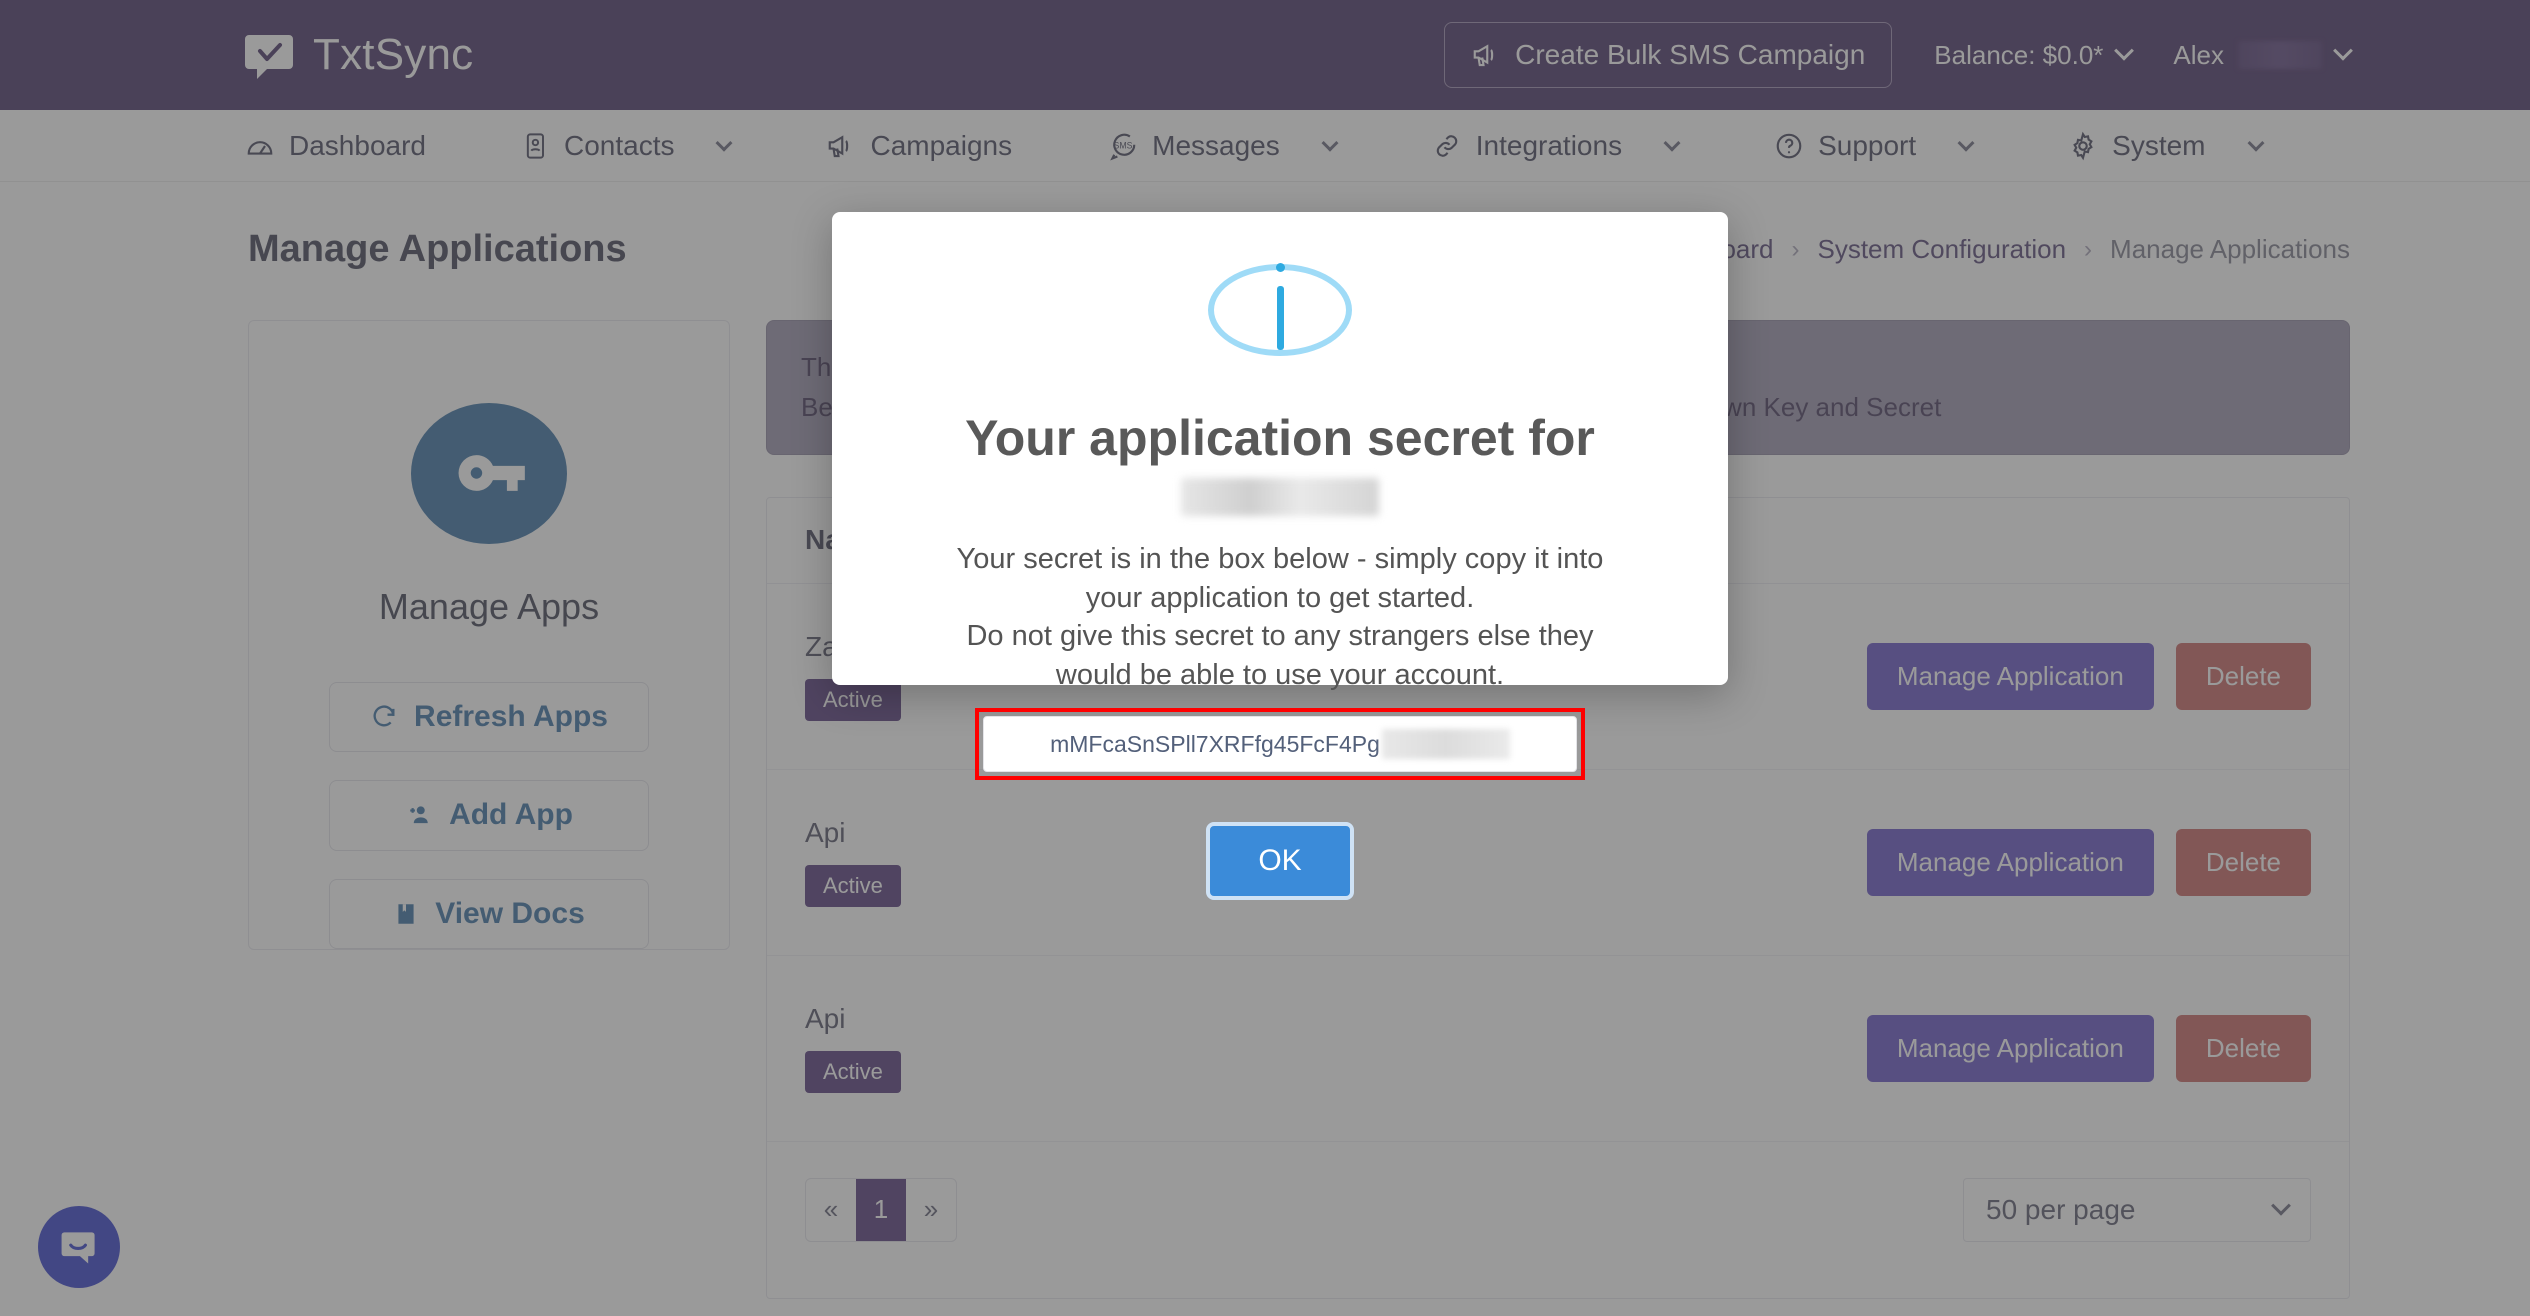 The height and width of the screenshot is (1316, 2530). Describe the element at coordinates (1280, 438) in the screenshot. I see `modal-title-text: Your application secret for` at that location.